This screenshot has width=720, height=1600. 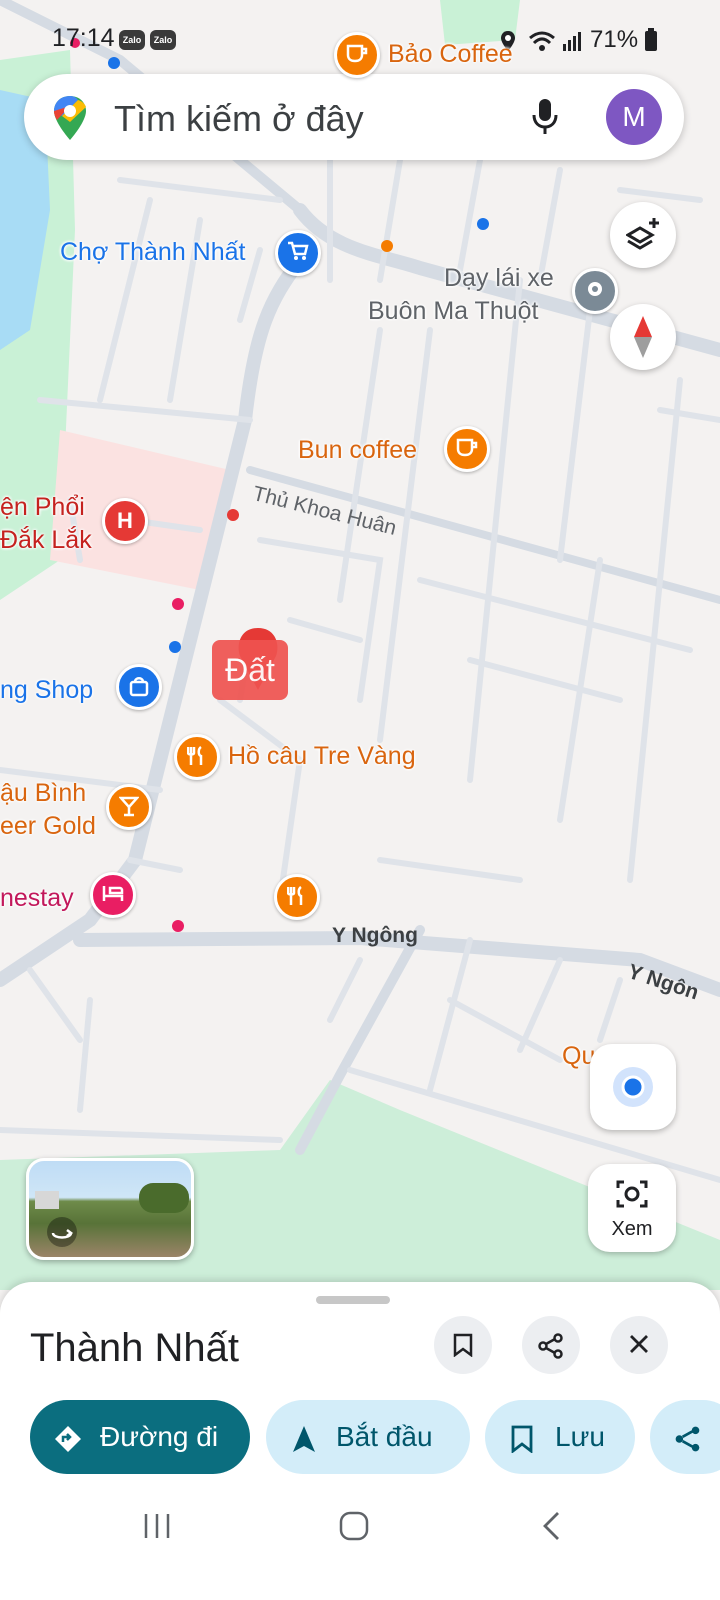 I want to click on bookmark-icon, so click(x=463, y=1345).